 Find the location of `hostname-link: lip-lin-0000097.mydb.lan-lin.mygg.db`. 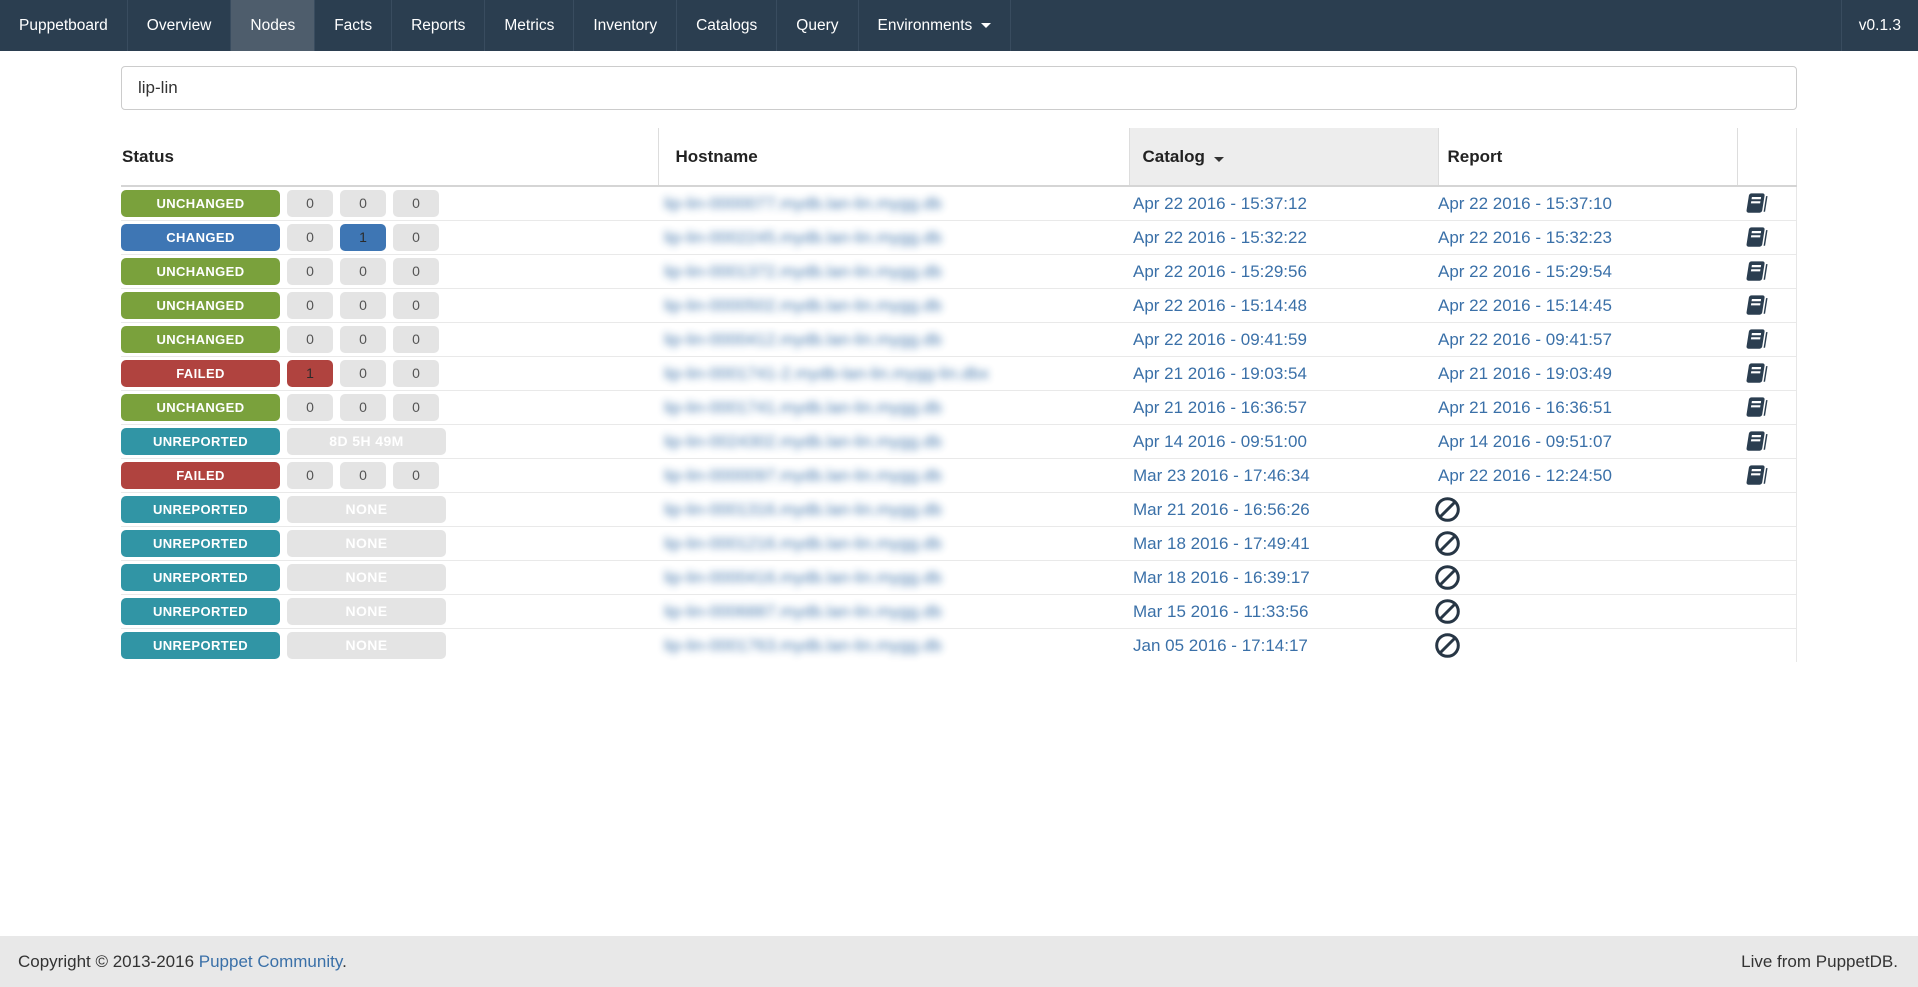

hostname-link: lip-lin-0000097.mydb.lan-lin.mygg.db is located at coordinates (803, 476).